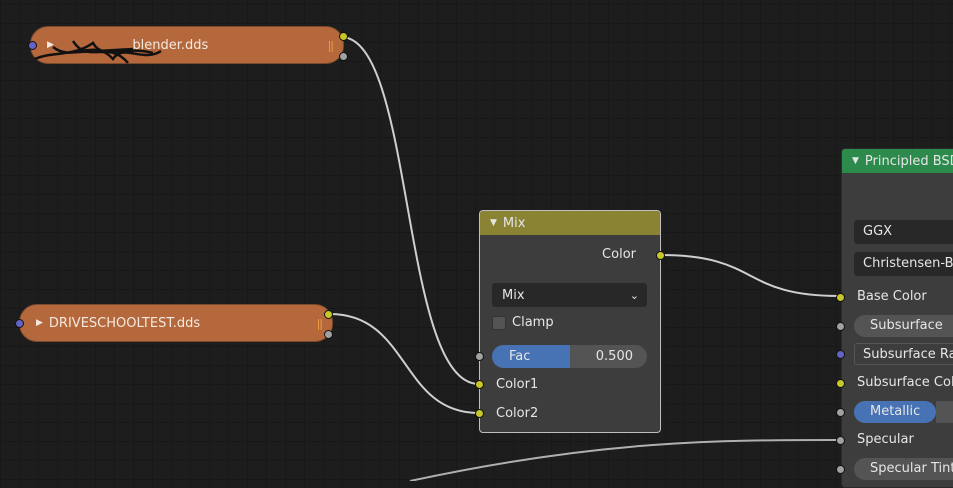 The image size is (953, 488). I want to click on fac-slider-fill, so click(531, 356).